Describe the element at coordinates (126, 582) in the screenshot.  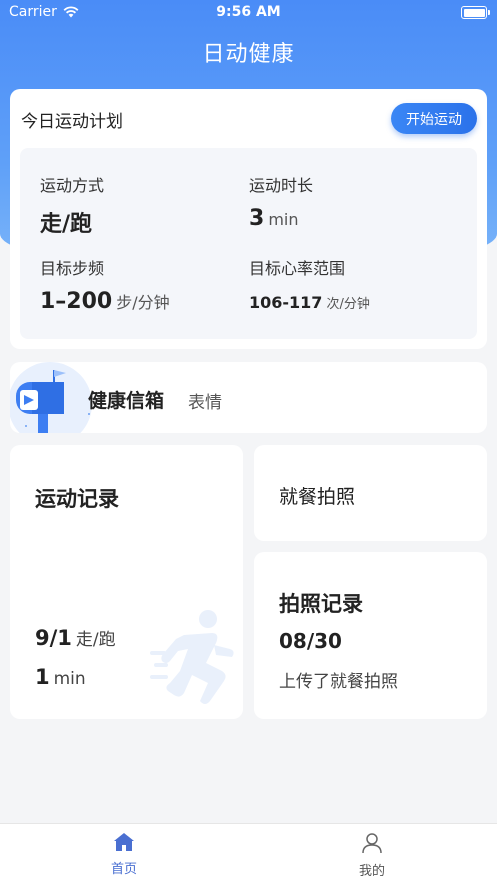
I see `exercise-record-card: 运动记录 9/1 走/跑 1 min` at that location.